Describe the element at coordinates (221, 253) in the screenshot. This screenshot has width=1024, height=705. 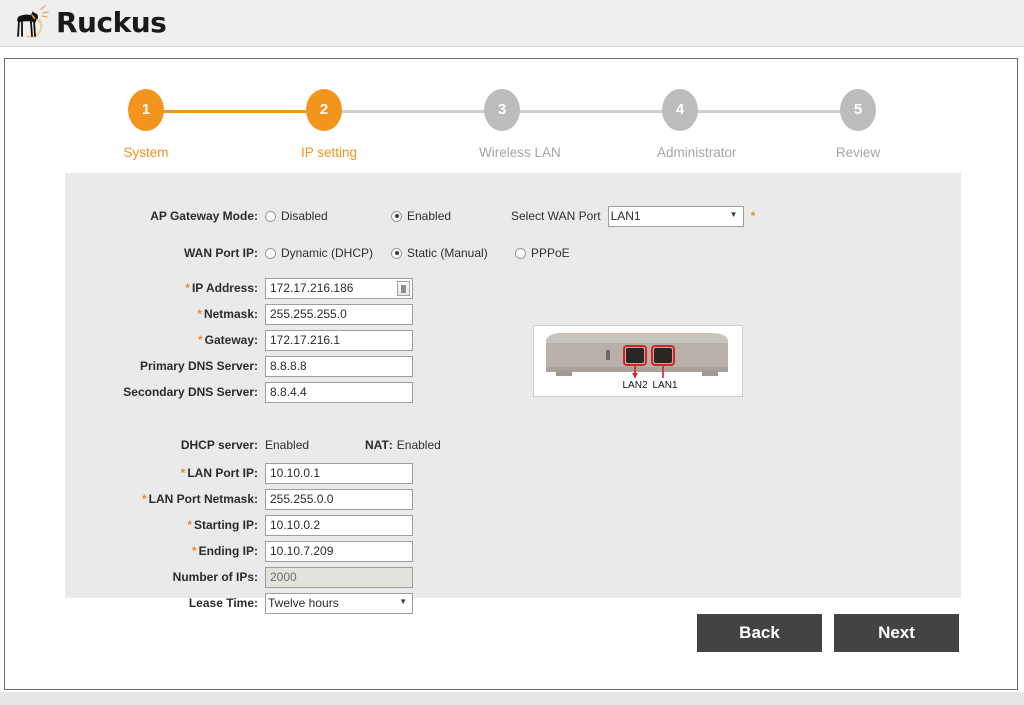
I see `wan-port-ip-label: WAN Port IP:` at that location.